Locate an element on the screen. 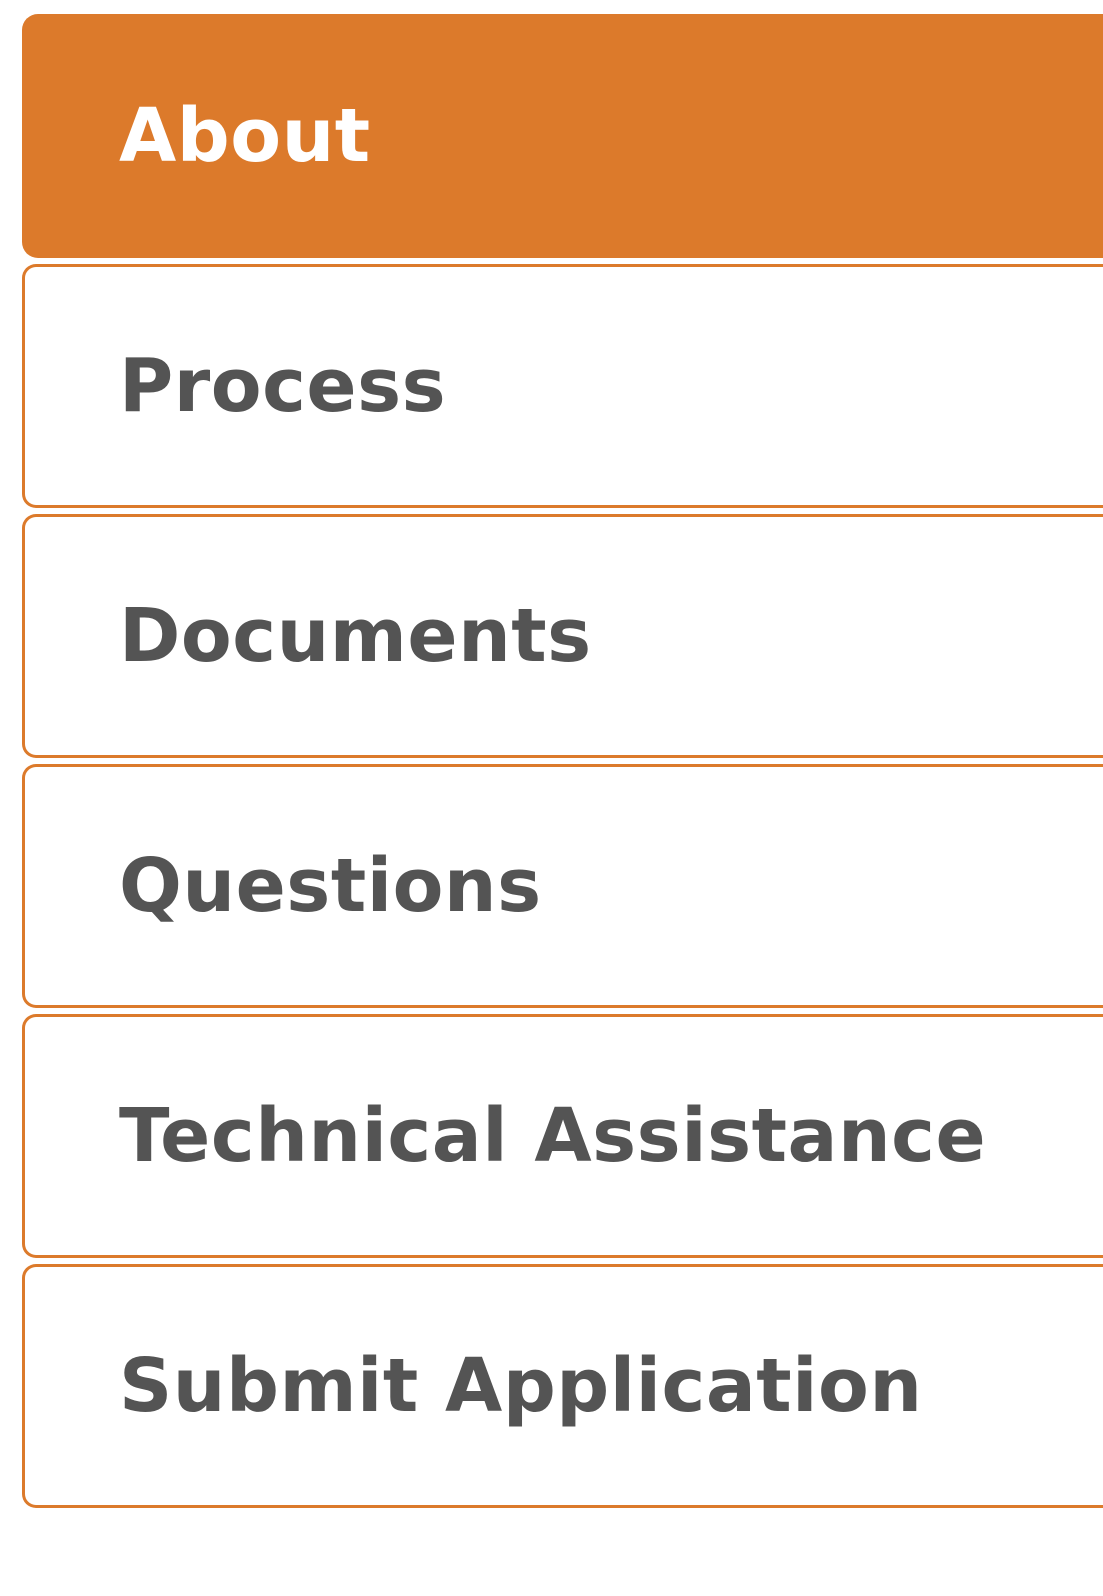  tab-documents: Documents is located at coordinates (562, 636).